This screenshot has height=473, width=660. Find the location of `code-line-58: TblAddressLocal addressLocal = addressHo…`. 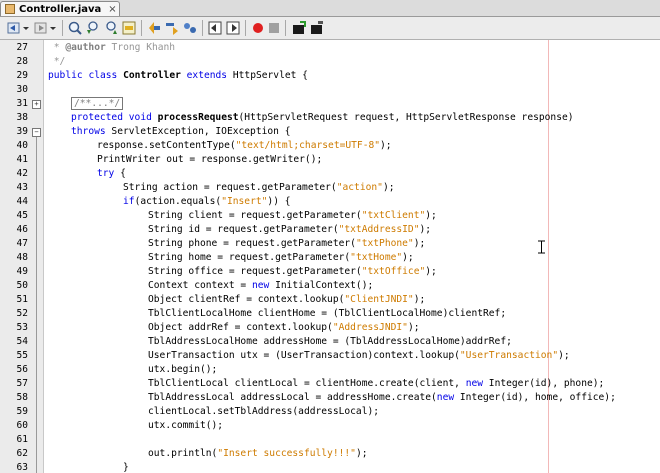

code-line-58: TblAddressLocal addressLocal = addressHo… is located at coordinates (382, 398).